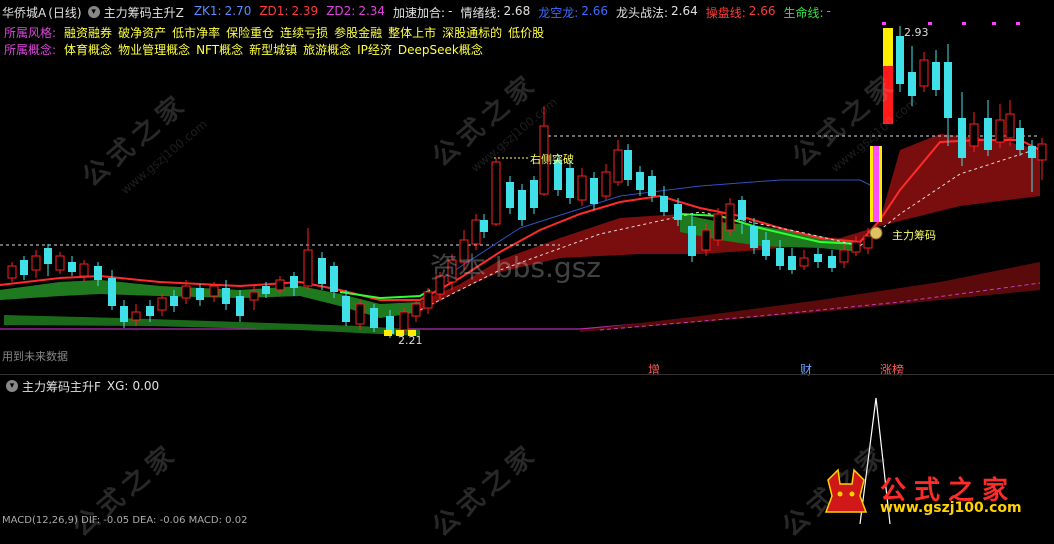  Describe the element at coordinates (876, 184) in the screenshot. I see `chip-signal-magenta` at that location.